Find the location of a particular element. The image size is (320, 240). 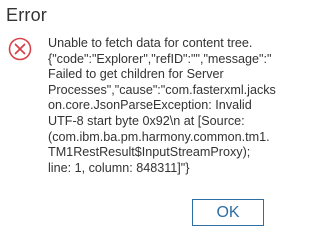

error-icon is located at coordinates (20, 49).